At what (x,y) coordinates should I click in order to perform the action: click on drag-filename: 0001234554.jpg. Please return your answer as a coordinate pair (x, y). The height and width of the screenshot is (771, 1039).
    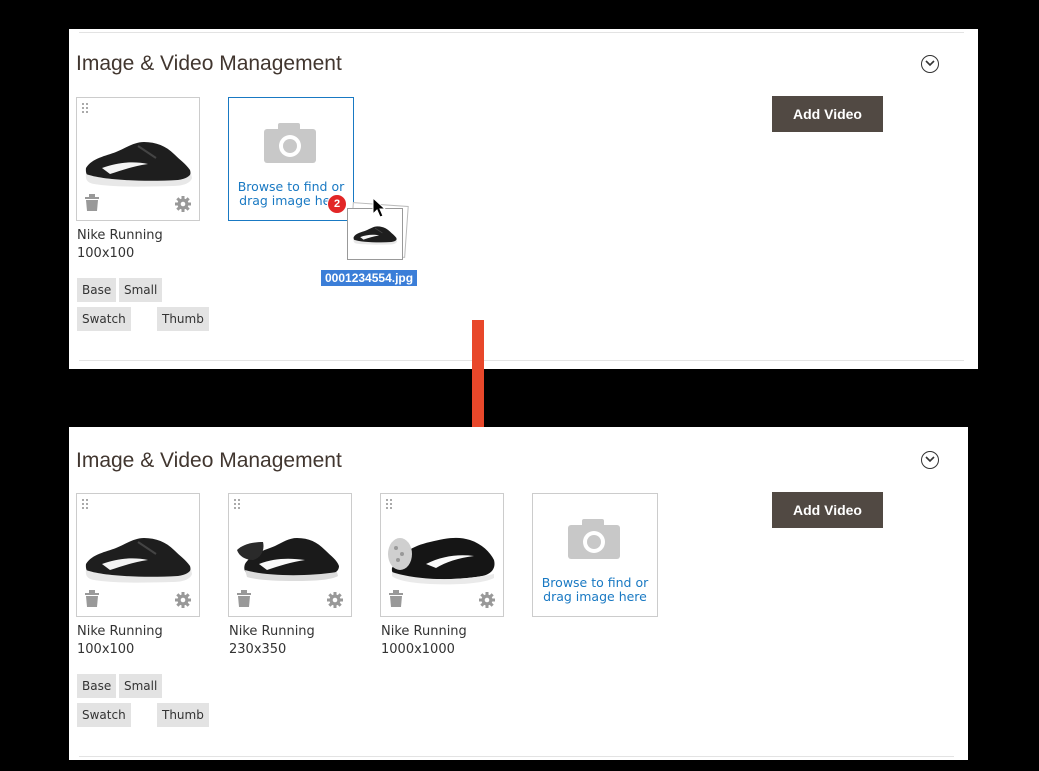
    Looking at the image, I should click on (369, 278).